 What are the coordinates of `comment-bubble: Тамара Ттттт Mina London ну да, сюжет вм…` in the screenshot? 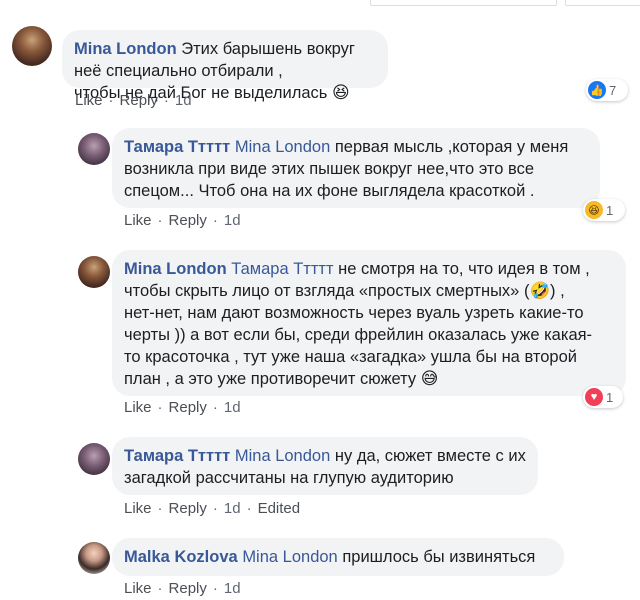 It's located at (325, 466).